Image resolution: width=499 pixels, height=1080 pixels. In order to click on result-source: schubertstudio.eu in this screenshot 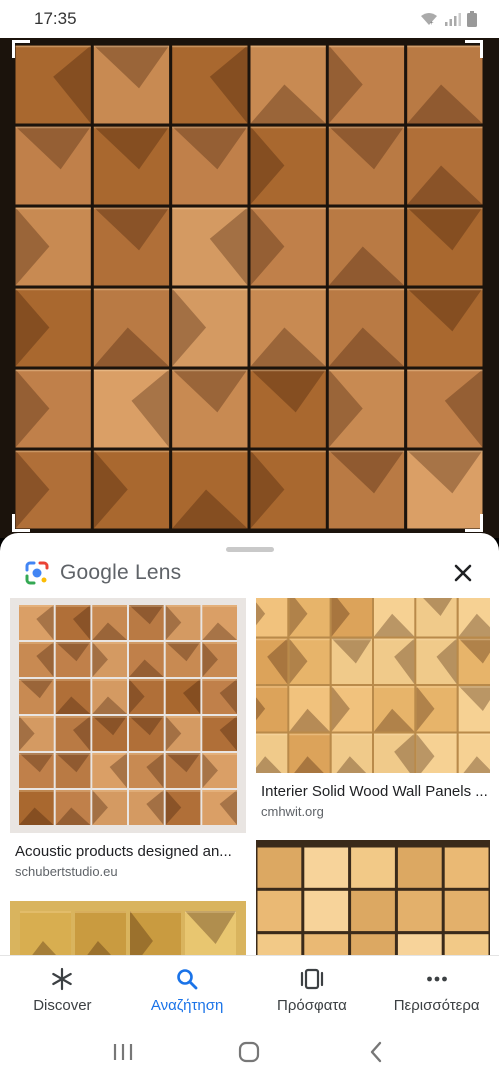, I will do `click(66, 871)`.